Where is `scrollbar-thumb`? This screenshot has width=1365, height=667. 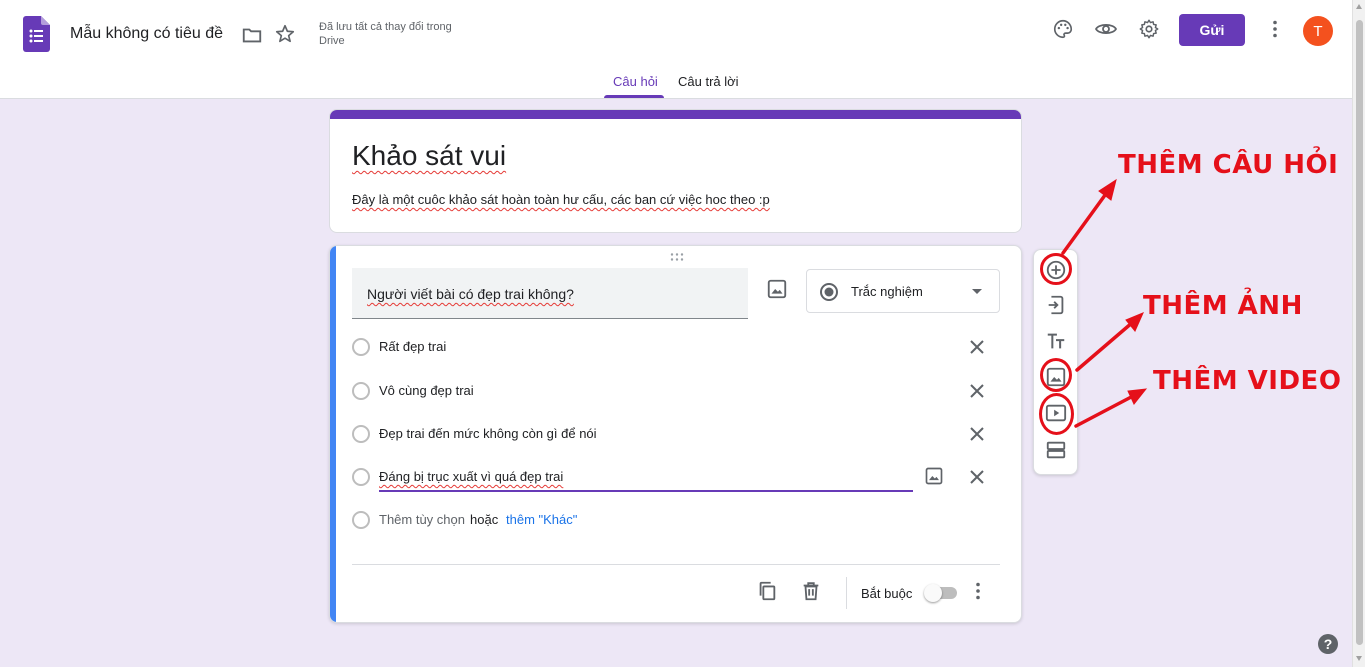
scrollbar-thumb is located at coordinates (1359, 332).